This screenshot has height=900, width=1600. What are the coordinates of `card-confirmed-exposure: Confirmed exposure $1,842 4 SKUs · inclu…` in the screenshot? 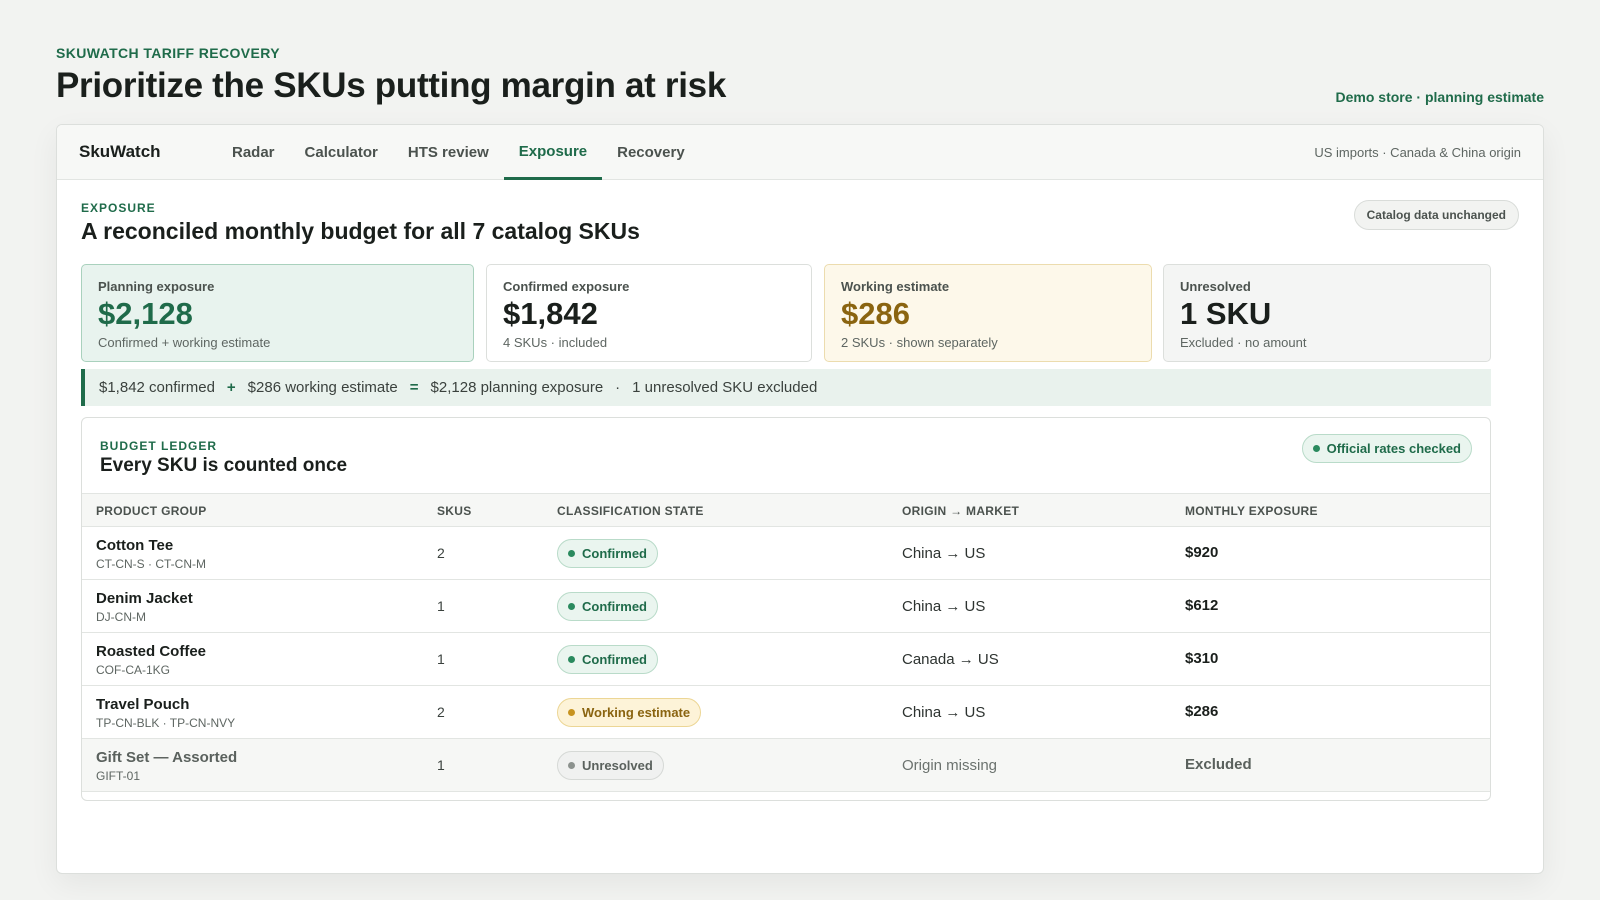 It's located at (649, 313).